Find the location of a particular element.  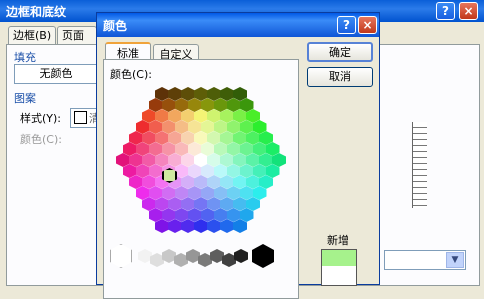

borders-close-button: × is located at coordinates (468, 11).